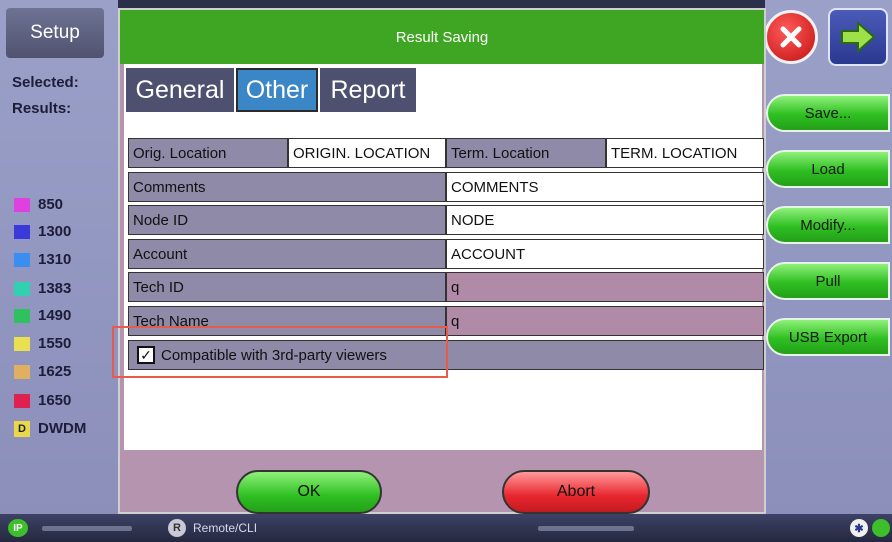 The height and width of the screenshot is (542, 892). Describe the element at coordinates (42, 108) in the screenshot. I see `results-label: Results:` at that location.